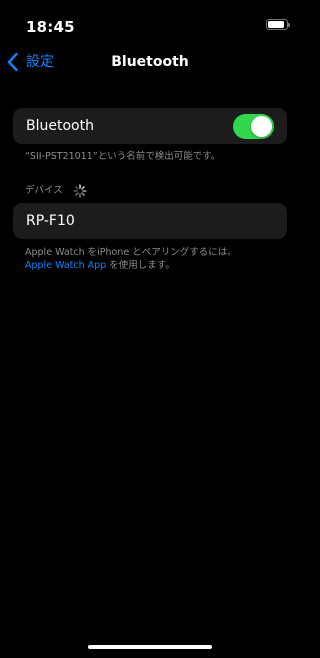 The image size is (320, 658). I want to click on apple-watch-app-link: Apple Watch App, so click(65, 265).